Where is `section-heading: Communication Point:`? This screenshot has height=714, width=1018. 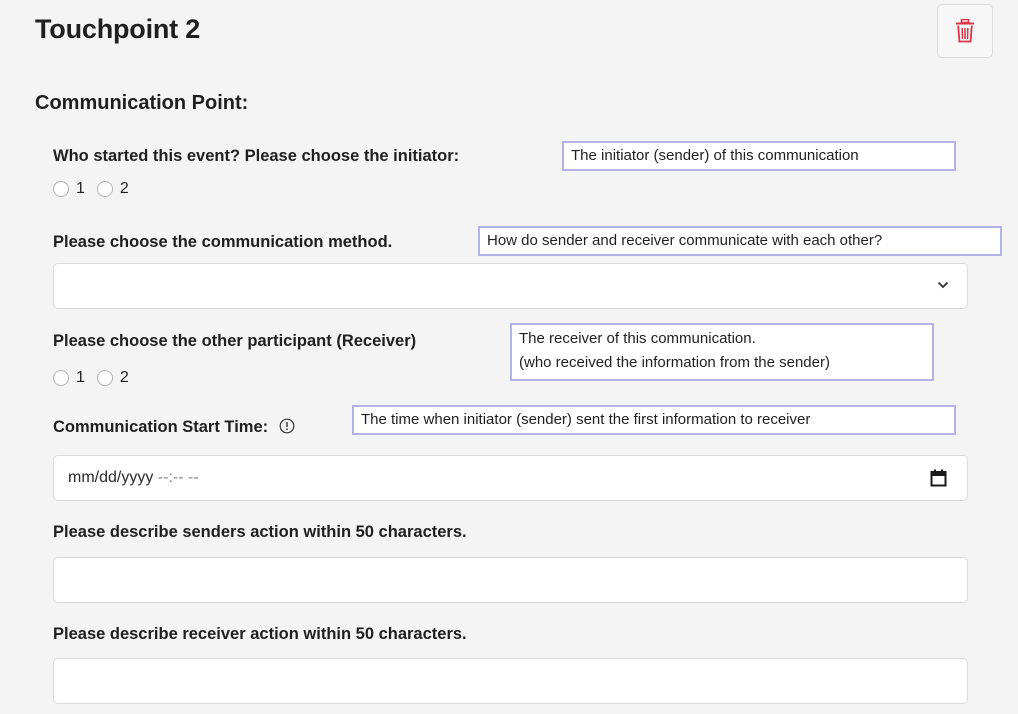
section-heading: Communication Point: is located at coordinates (142, 103).